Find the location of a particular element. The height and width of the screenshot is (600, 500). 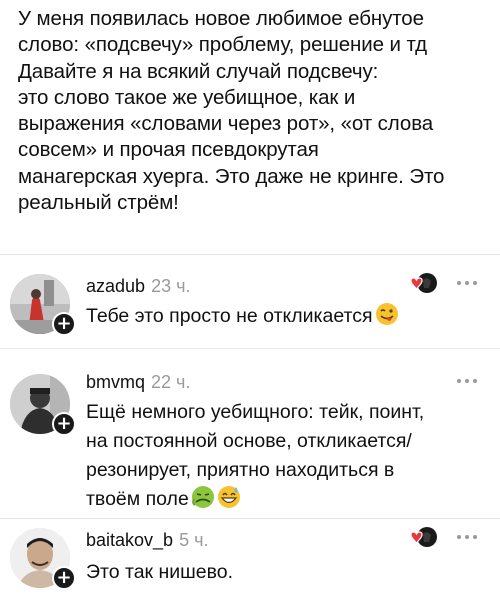

comment-time: 23 ч. is located at coordinates (171, 286).